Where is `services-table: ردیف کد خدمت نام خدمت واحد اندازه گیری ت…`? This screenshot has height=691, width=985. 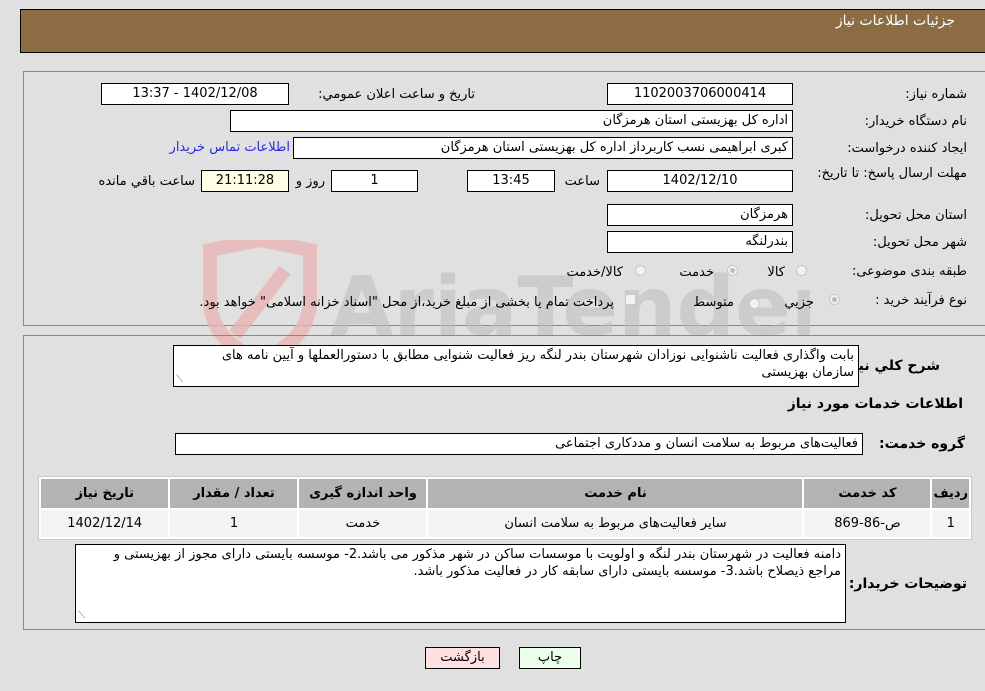 services-table: ردیف کد خدمت نام خدمت واحد اندازه گیری ت… is located at coordinates (505, 508).